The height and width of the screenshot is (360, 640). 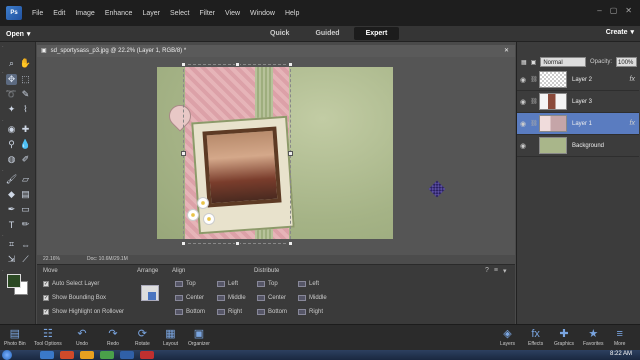 I want to click on menu-enhance: Enhance, so click(x=119, y=13).